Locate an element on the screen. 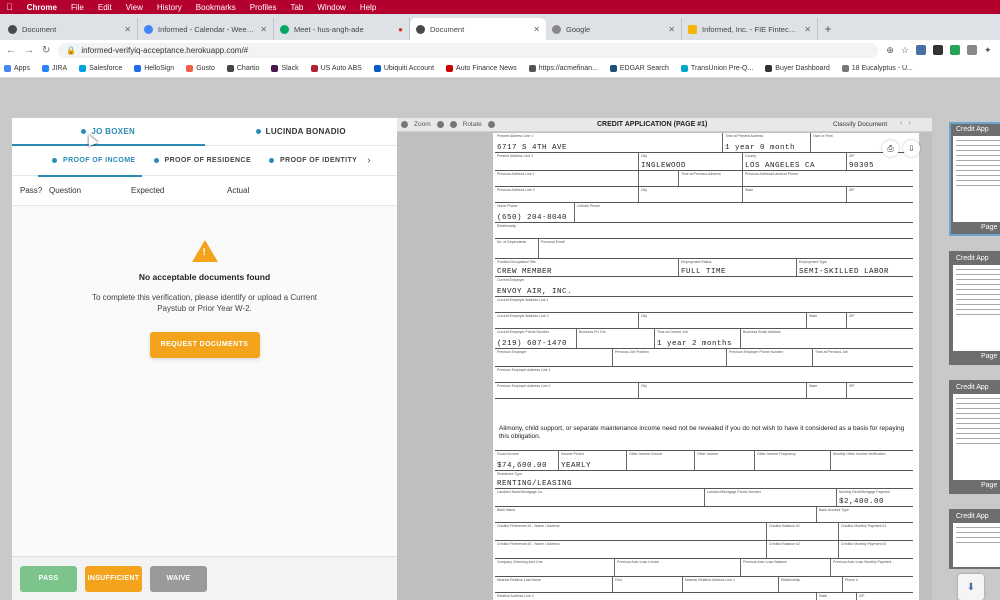 The width and height of the screenshot is (1000, 600). puzzle-icon: ✦ is located at coordinates (988, 50).